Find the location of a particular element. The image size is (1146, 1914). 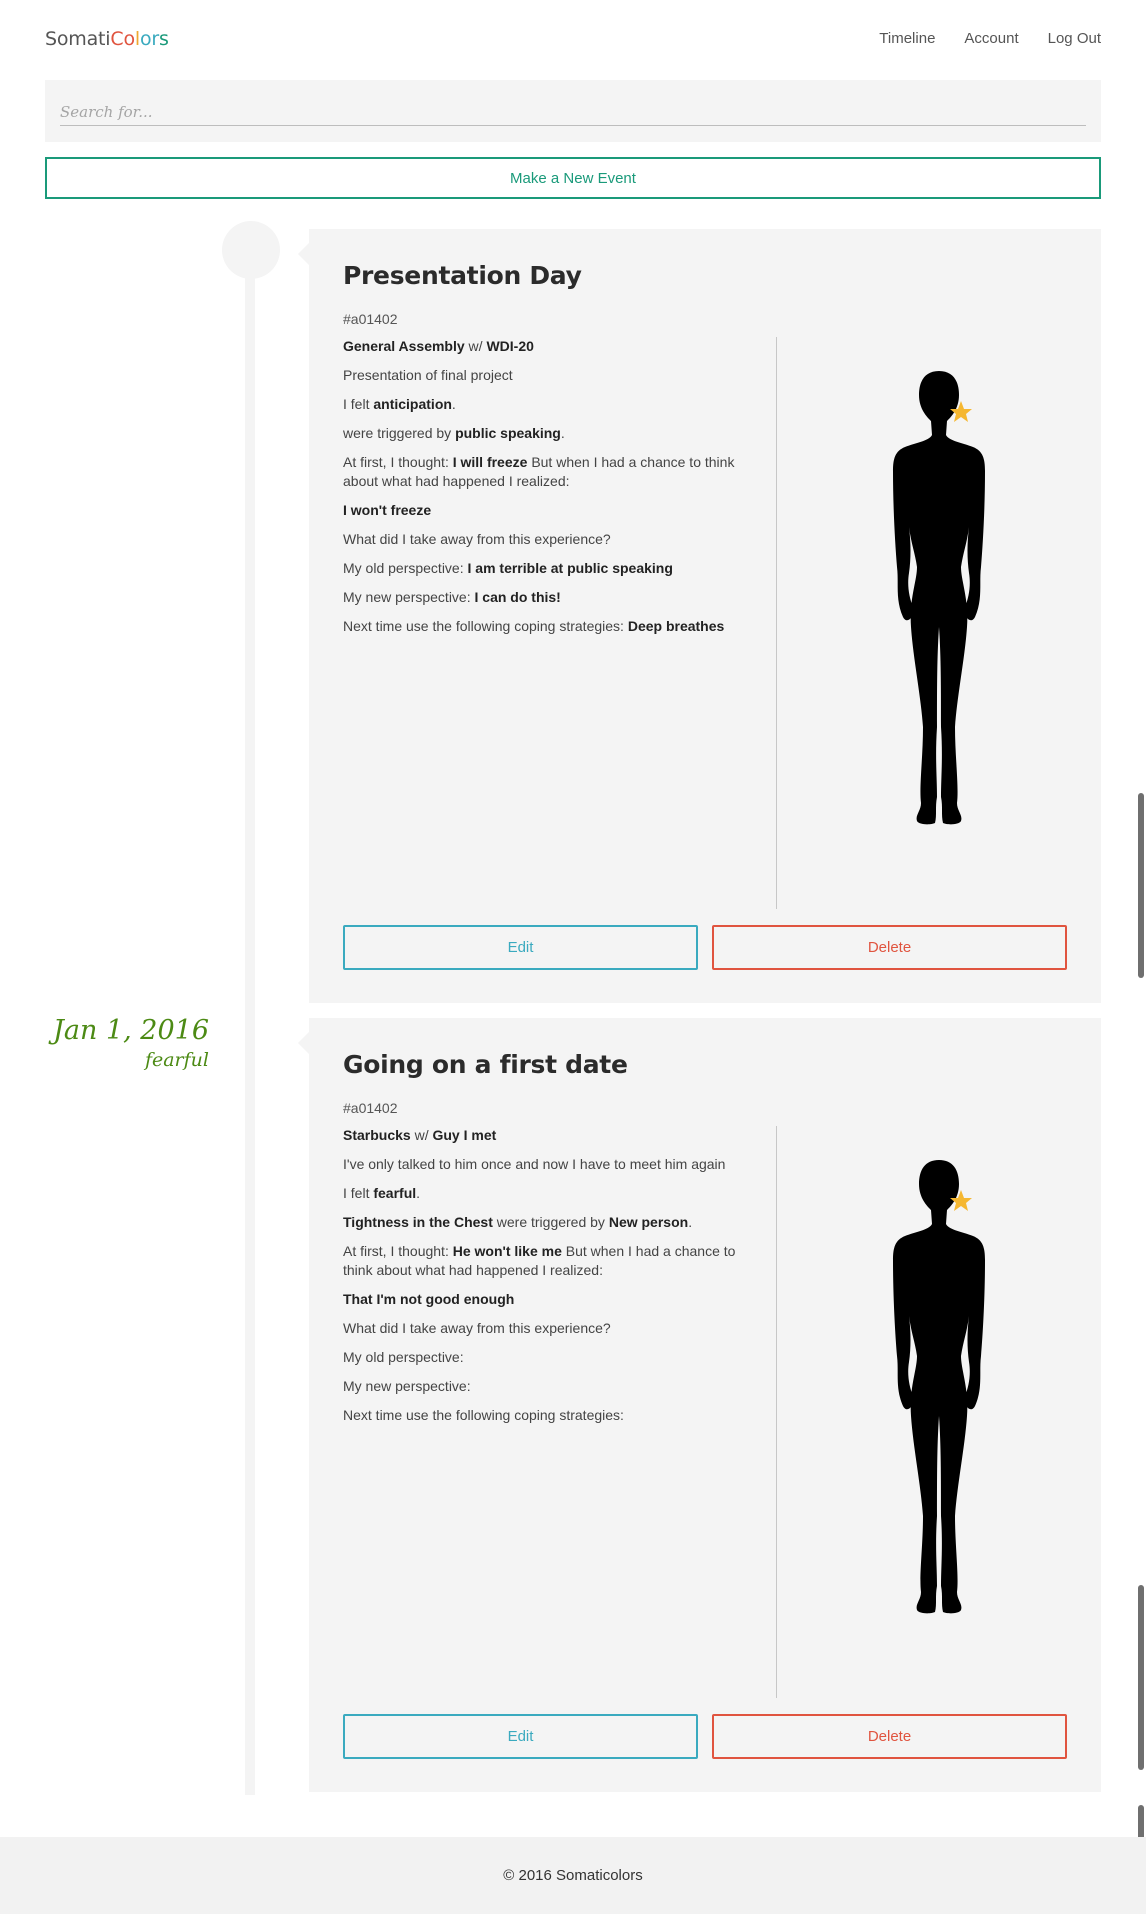

top-nav: Timeline Account Log Out is located at coordinates (990, 38).